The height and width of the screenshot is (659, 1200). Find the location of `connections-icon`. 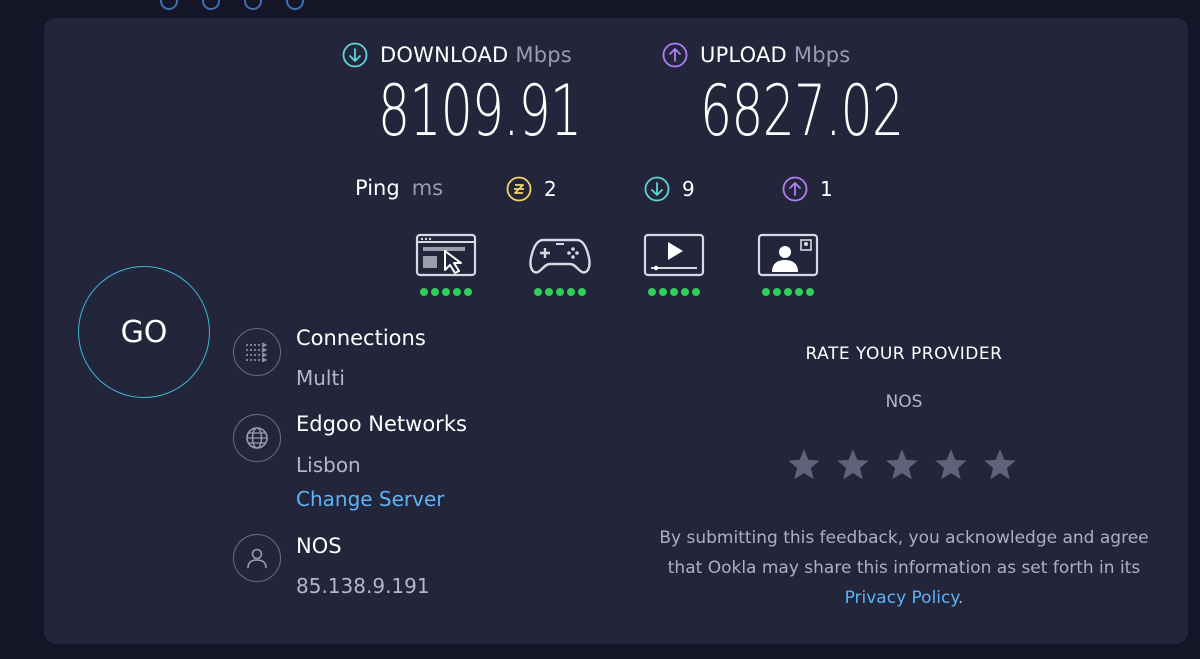

connections-icon is located at coordinates (257, 352).